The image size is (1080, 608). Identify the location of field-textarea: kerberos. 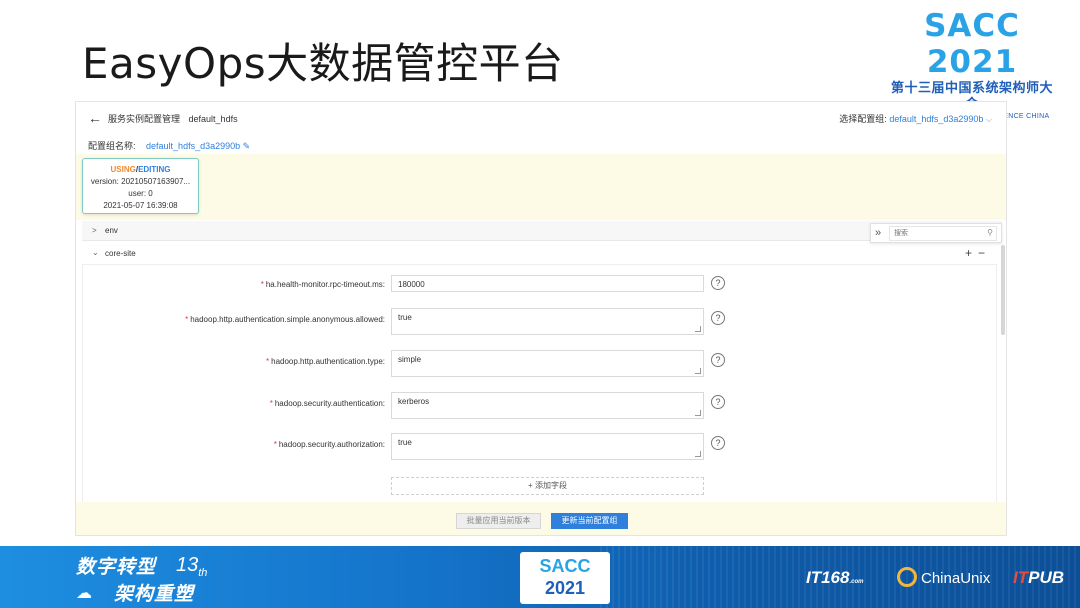
(547, 405).